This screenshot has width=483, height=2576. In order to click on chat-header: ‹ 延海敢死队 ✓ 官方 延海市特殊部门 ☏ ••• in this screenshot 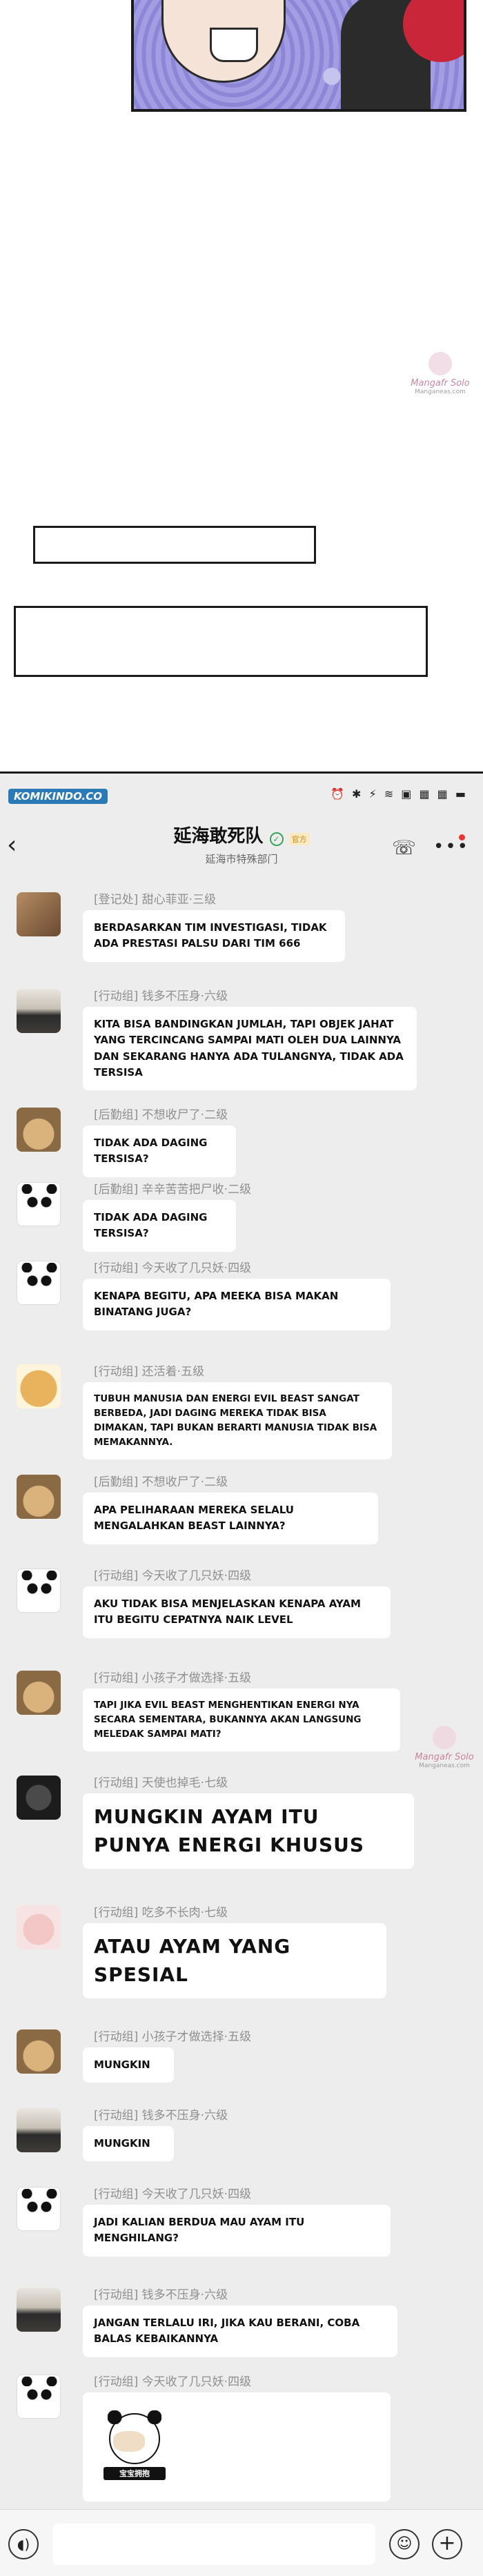, I will do `click(241, 844)`.